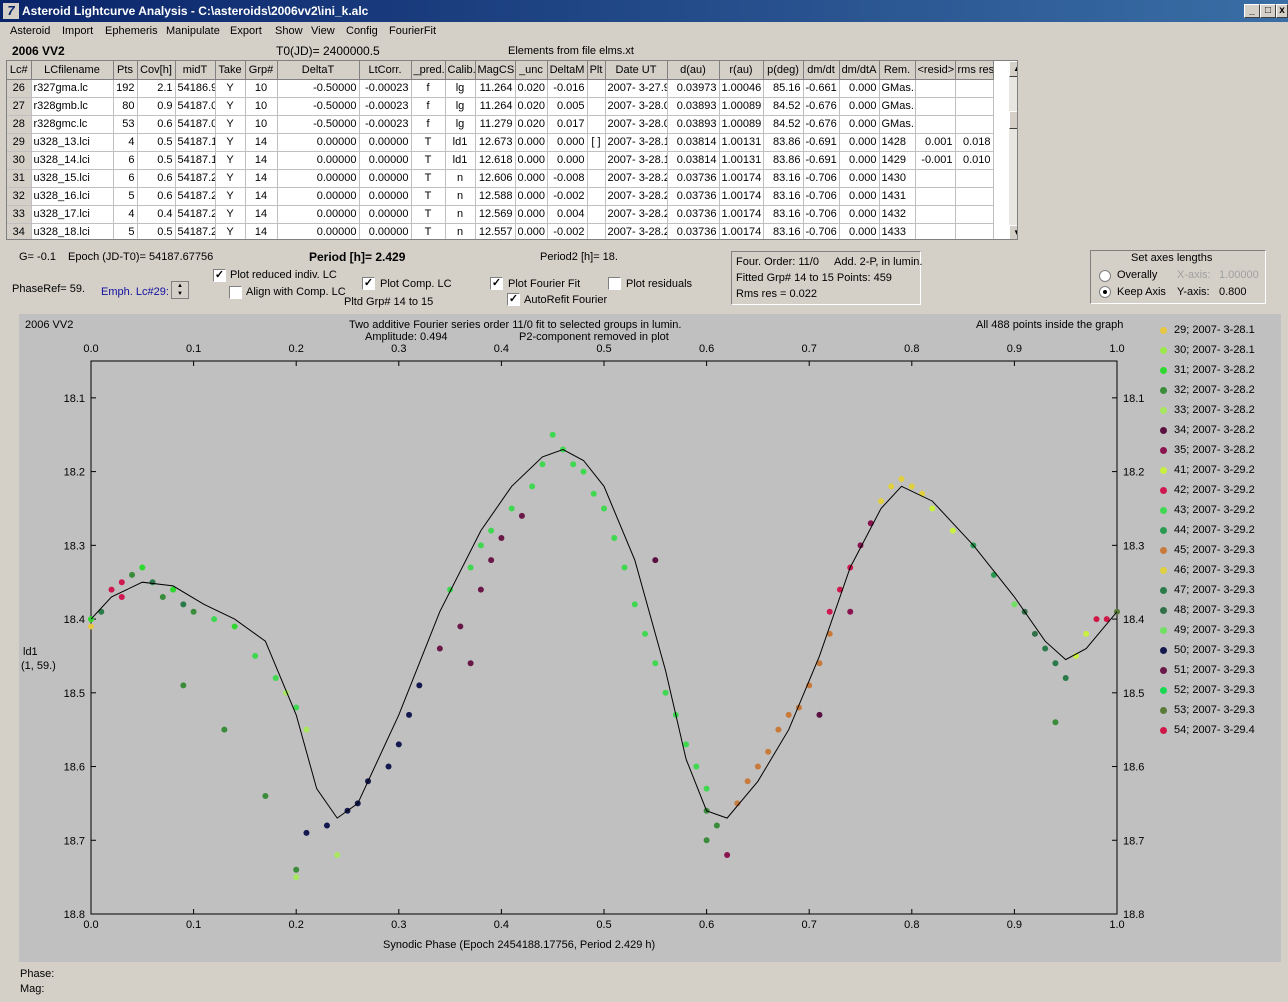 The height and width of the screenshot is (1002, 1288). Describe the element at coordinates (935, 70) in the screenshot. I see `column-header: <resid>` at that location.